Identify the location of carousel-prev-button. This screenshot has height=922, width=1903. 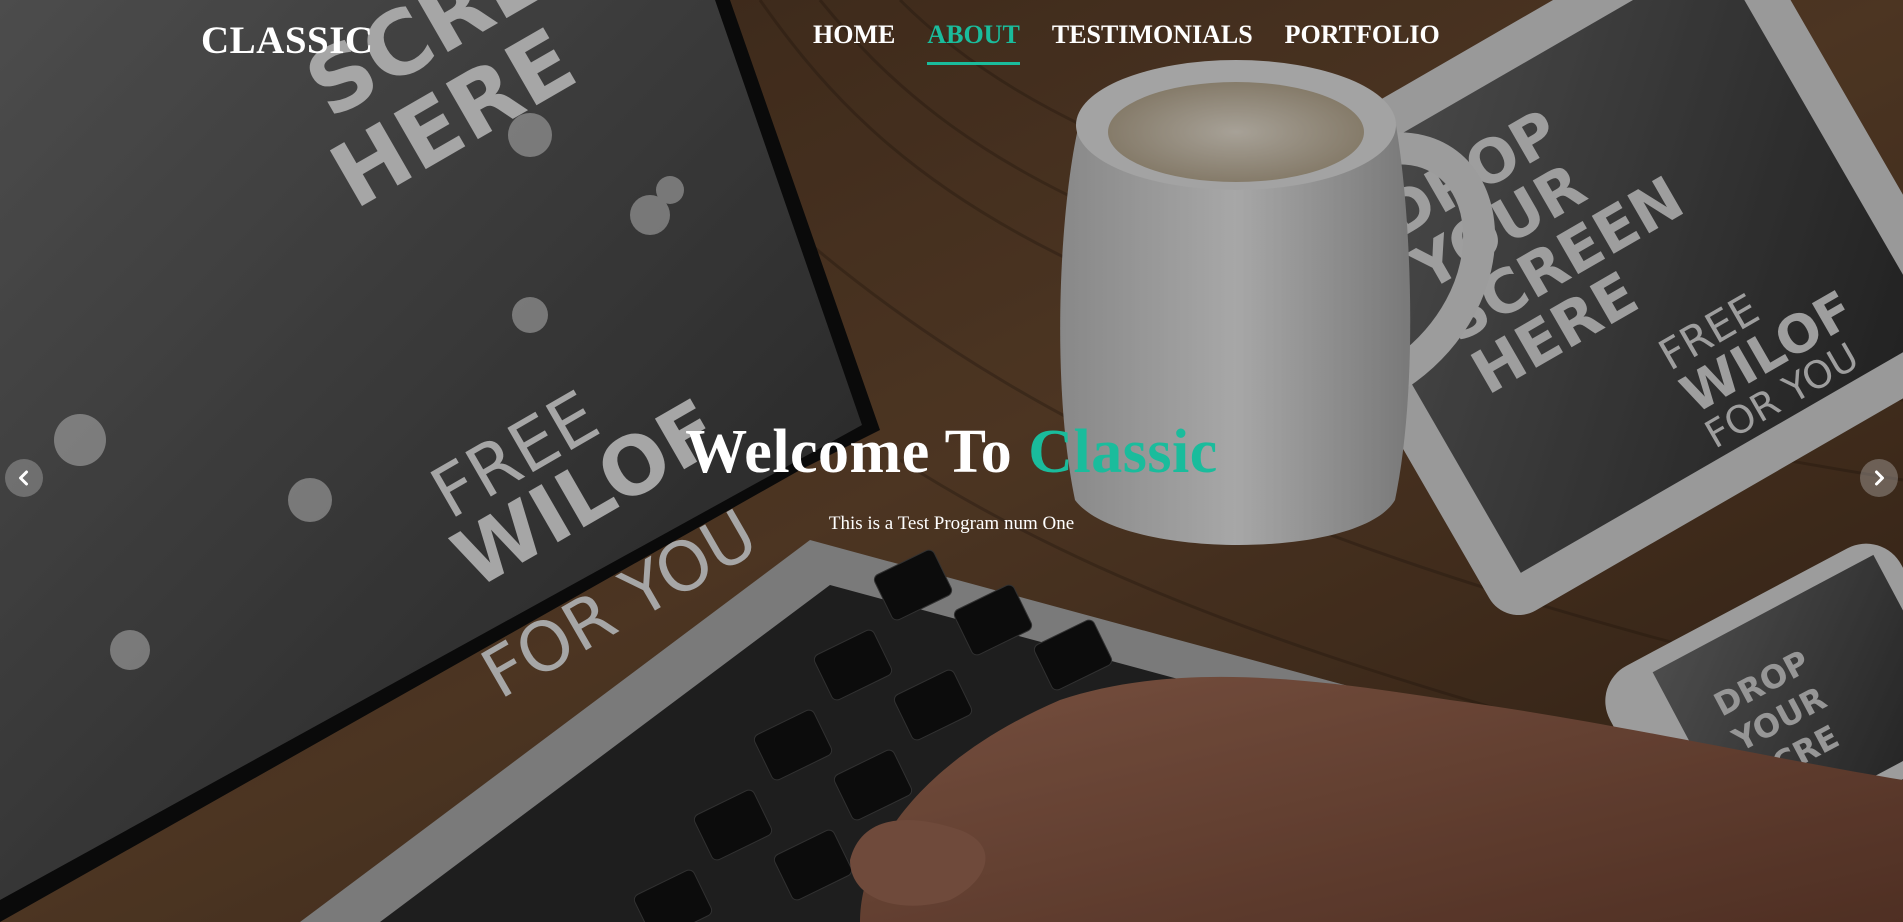
(24, 478).